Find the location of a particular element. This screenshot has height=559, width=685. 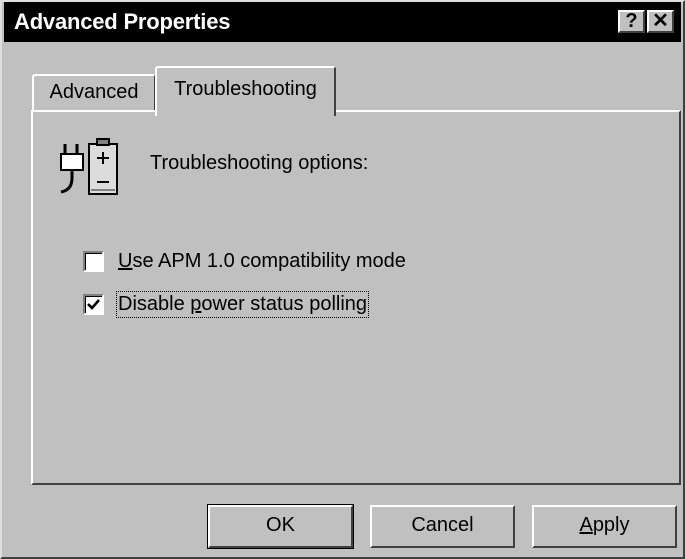

checkmark-icon is located at coordinates (93, 304).